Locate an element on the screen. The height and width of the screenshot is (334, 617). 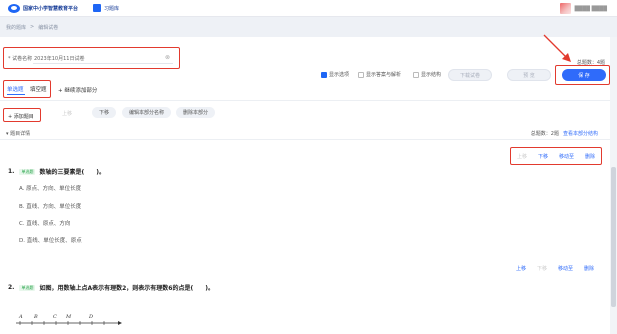
question-list-header: ▾ 题目详情 总题数：2题 查看本部分结构 is located at coordinates (305, 133).